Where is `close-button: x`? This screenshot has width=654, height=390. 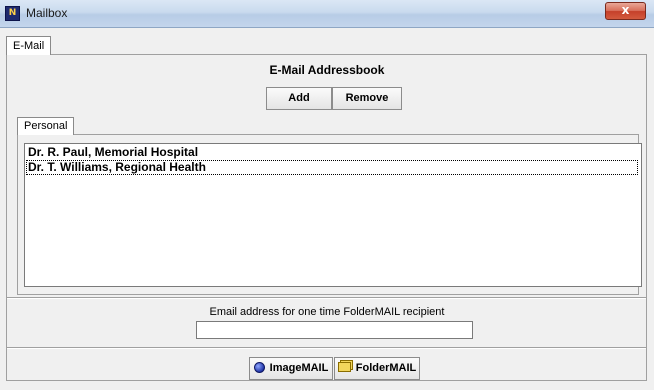 close-button: x is located at coordinates (625, 11).